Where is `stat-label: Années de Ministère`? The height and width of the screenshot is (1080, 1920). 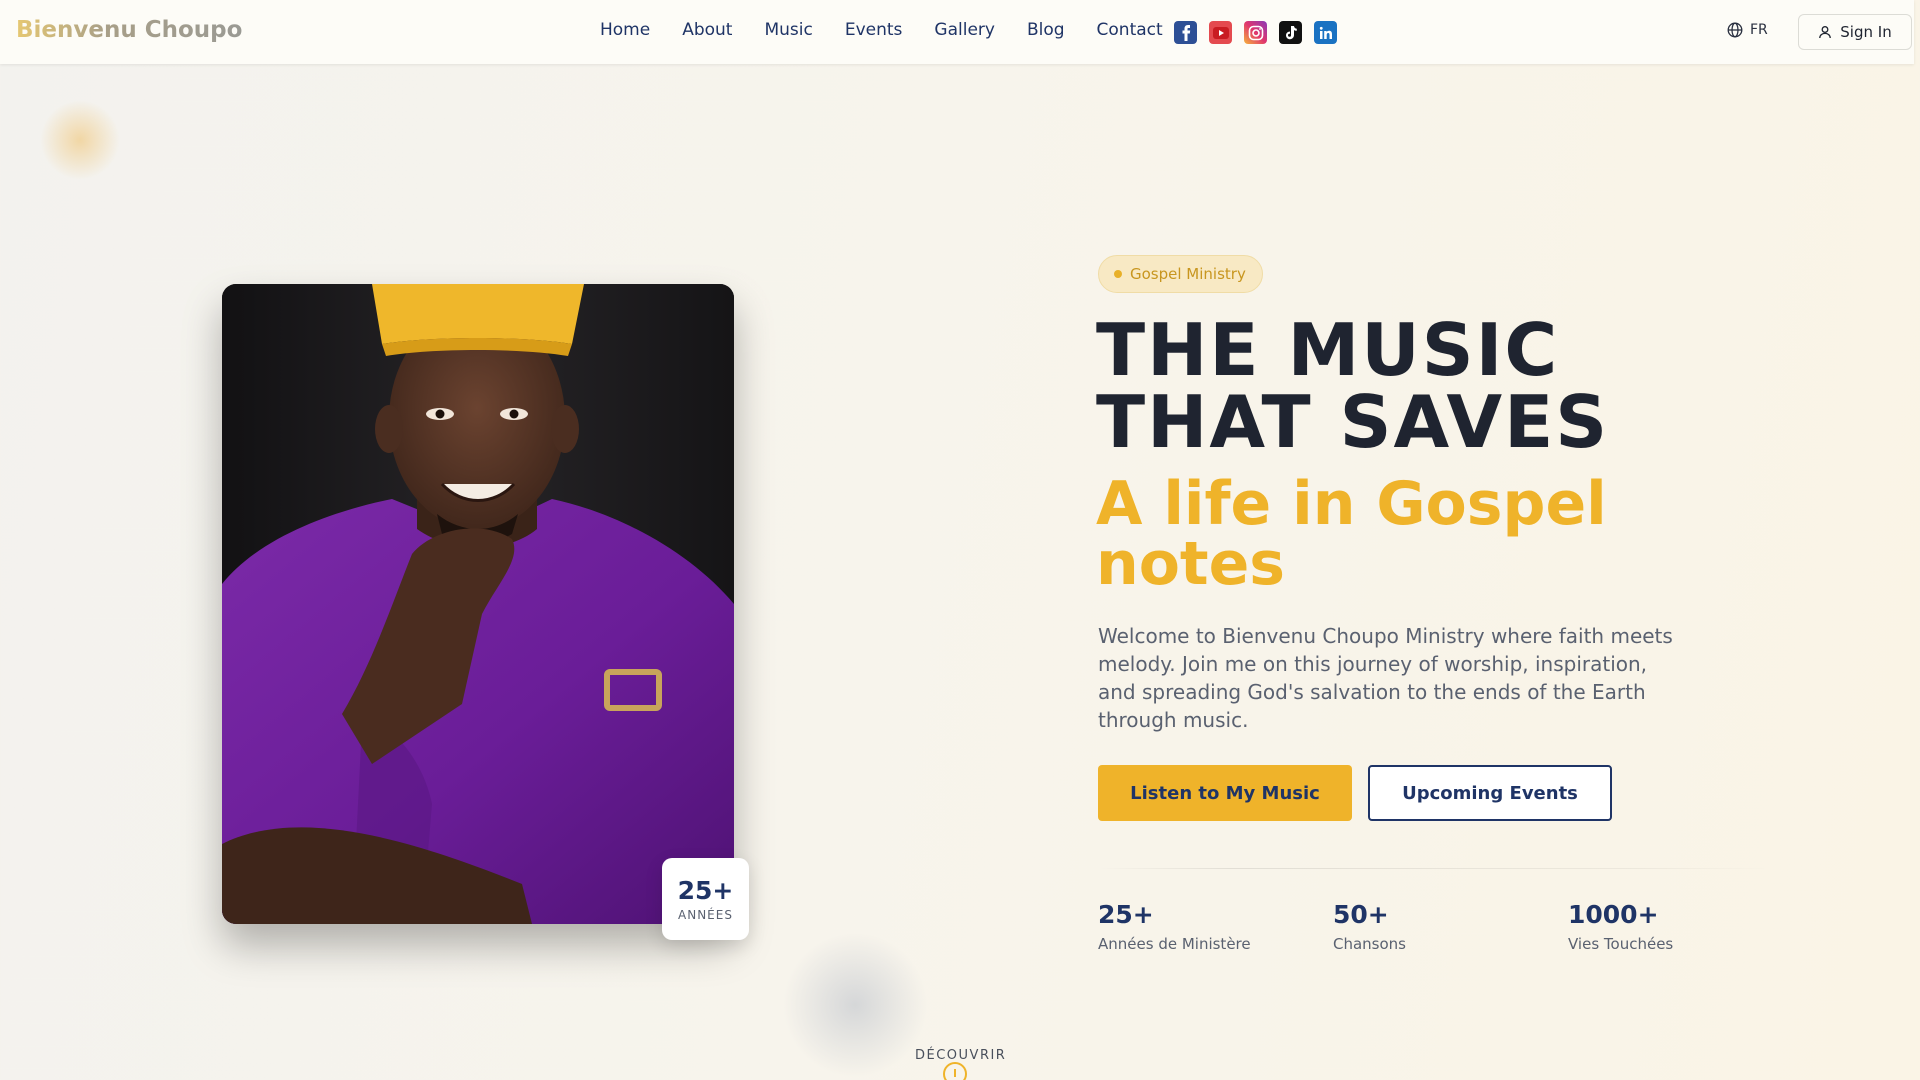 stat-label: Années de Ministère is located at coordinates (1174, 944).